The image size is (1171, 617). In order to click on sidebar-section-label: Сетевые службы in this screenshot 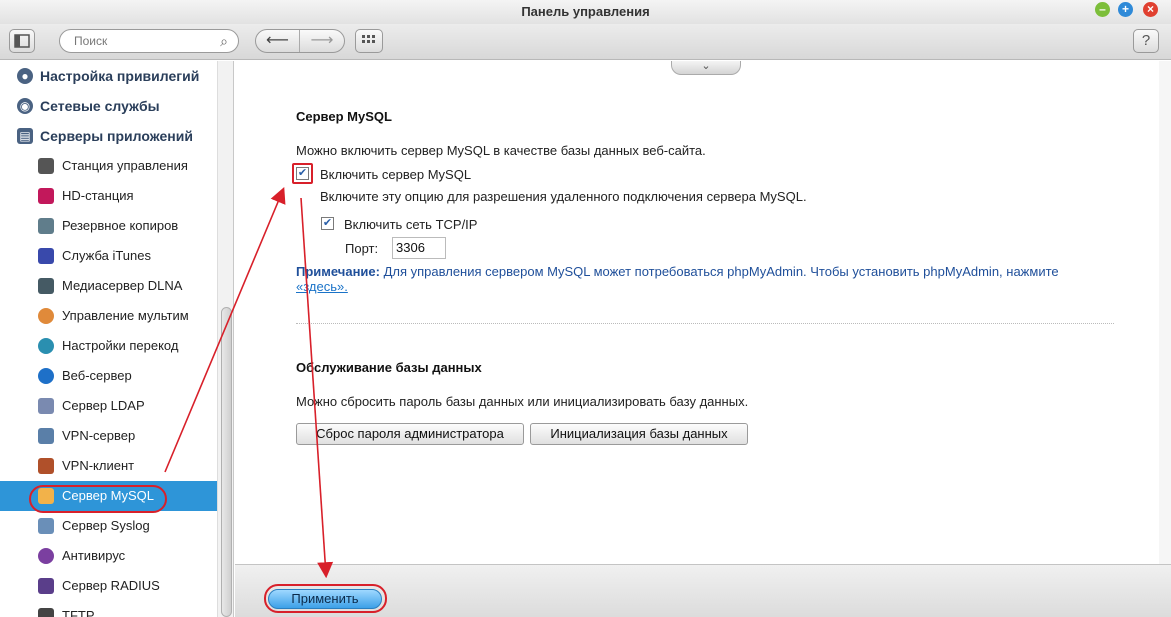, I will do `click(100, 106)`.